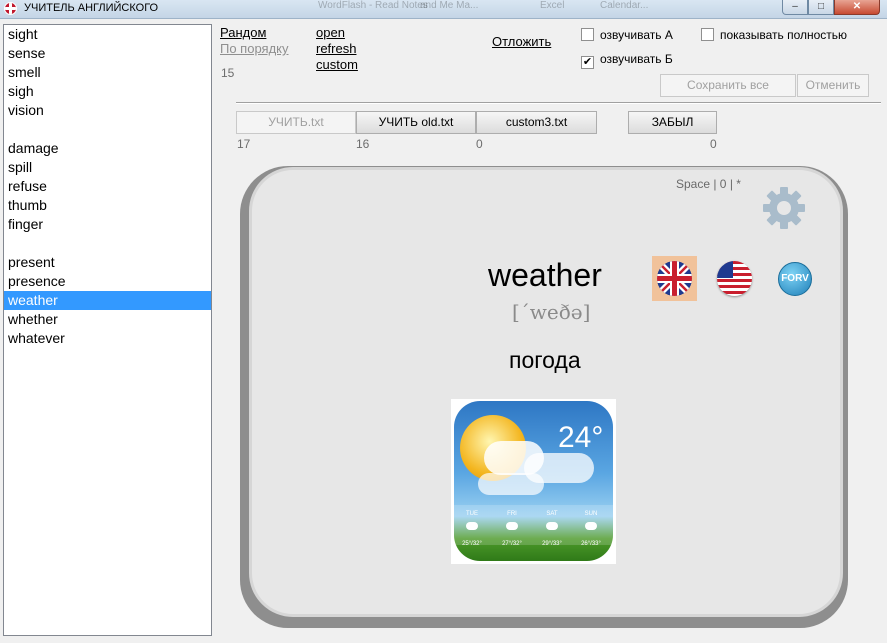 This screenshot has width=887, height=643. What do you see at coordinates (107, 319) in the screenshot?
I see `list-item: whether` at bounding box center [107, 319].